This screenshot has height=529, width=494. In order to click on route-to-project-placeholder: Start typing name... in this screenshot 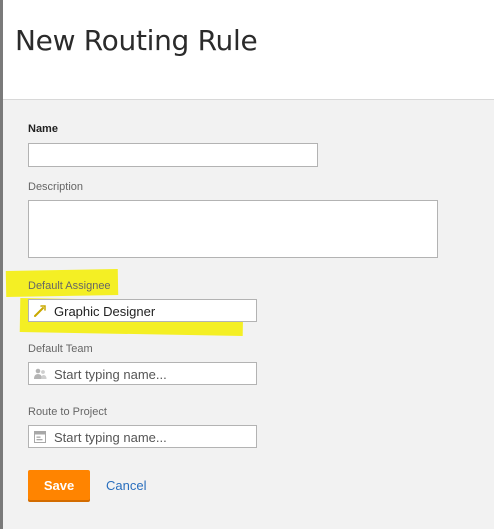, I will do `click(110, 437)`.